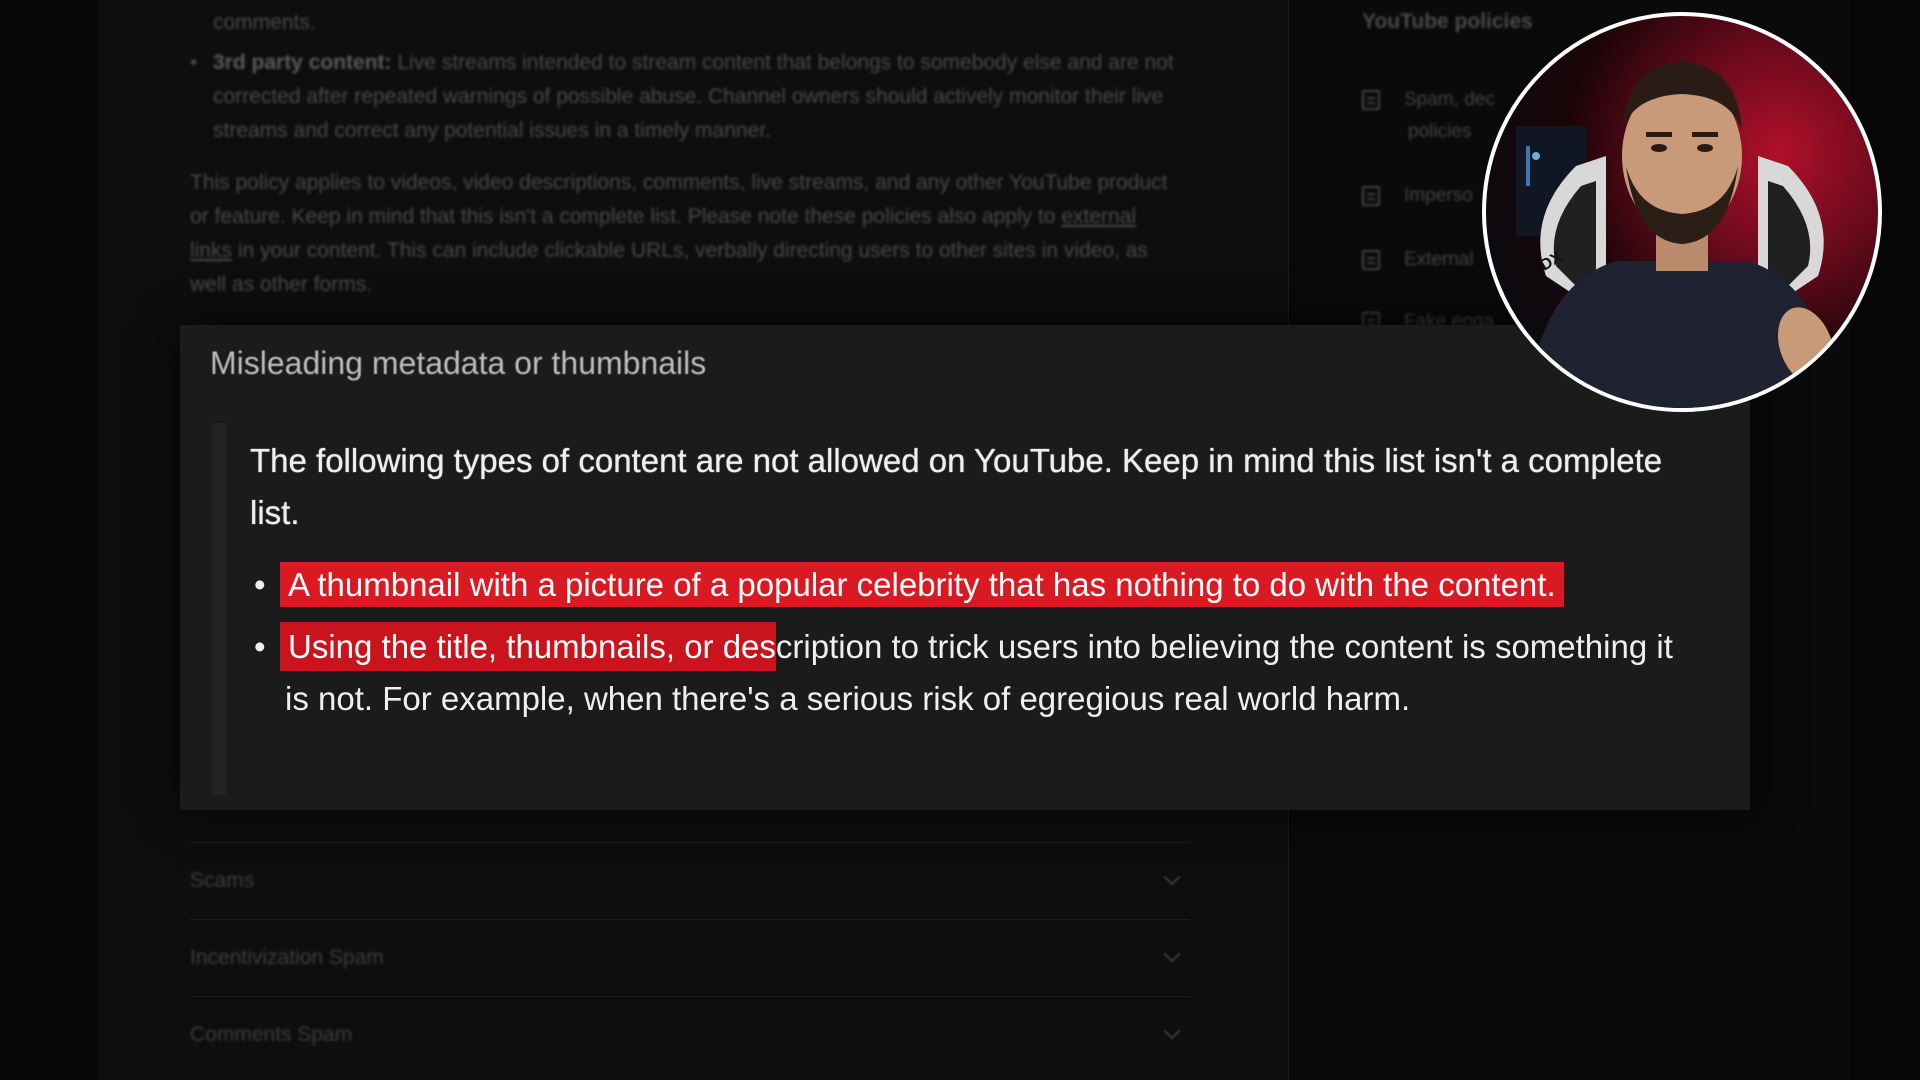 This screenshot has height=1080, width=1920. Describe the element at coordinates (1418, 260) in the screenshot. I see `sidebar-item-external: External` at that location.